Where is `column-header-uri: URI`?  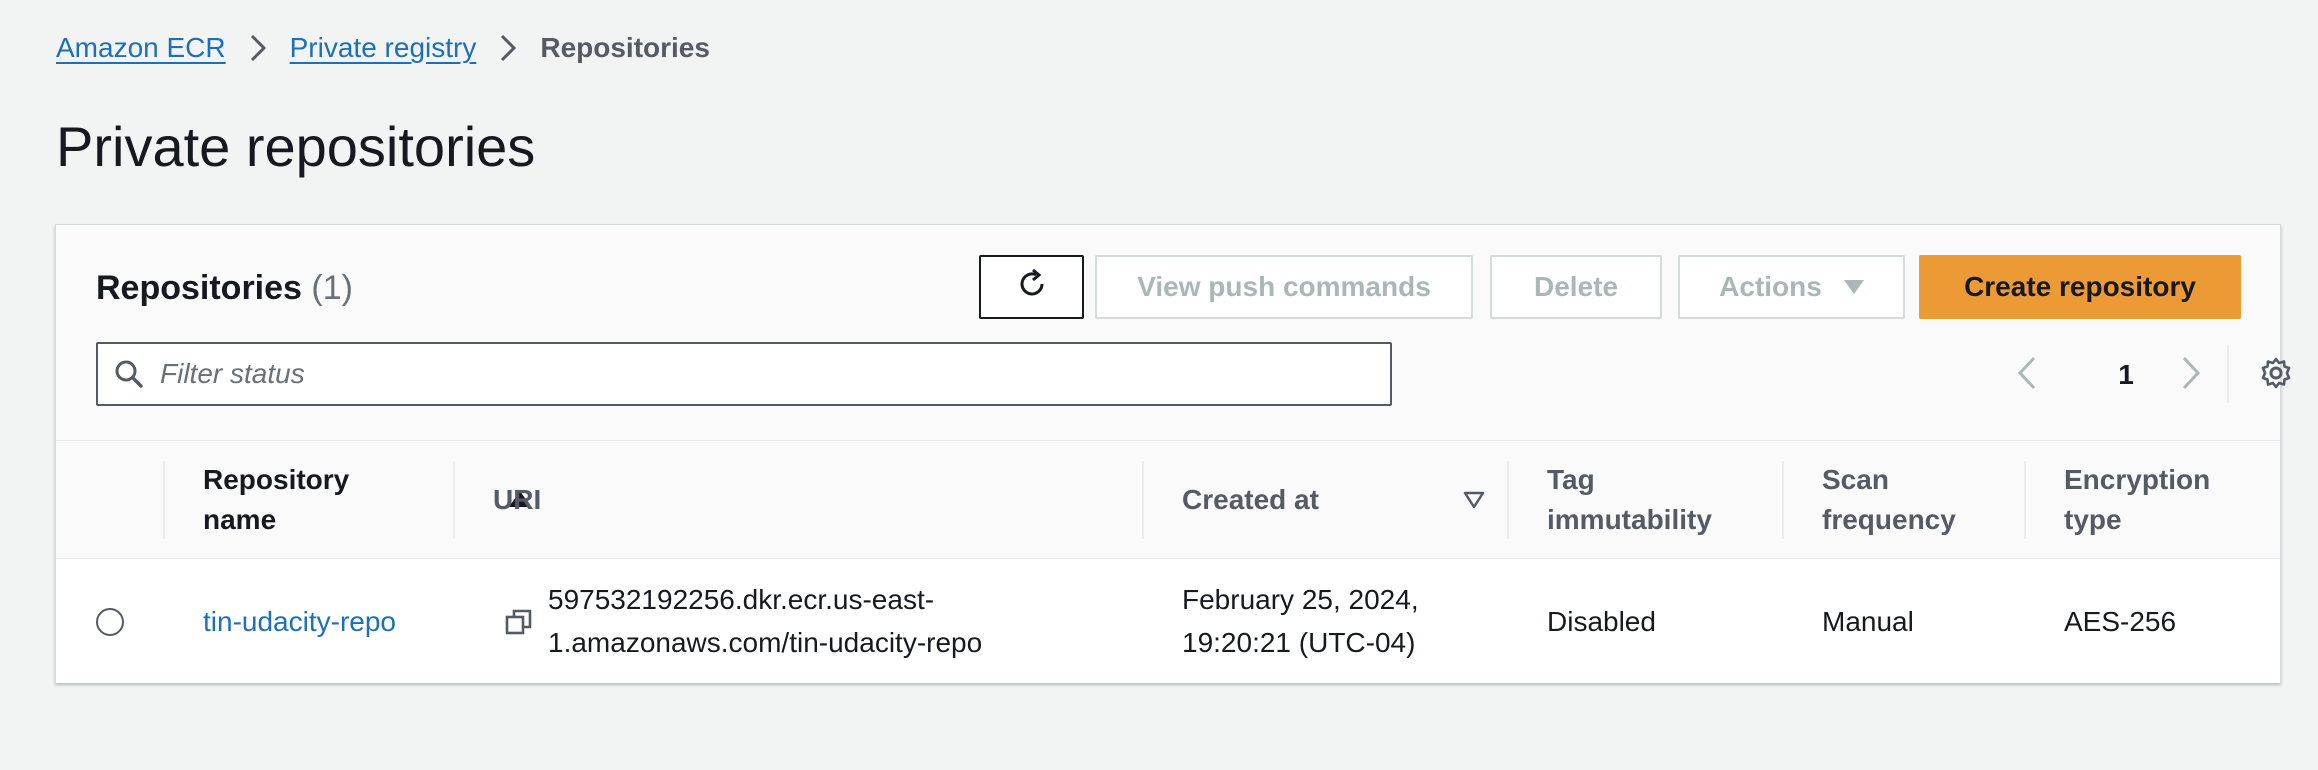 column-header-uri: URI is located at coordinates (803, 500).